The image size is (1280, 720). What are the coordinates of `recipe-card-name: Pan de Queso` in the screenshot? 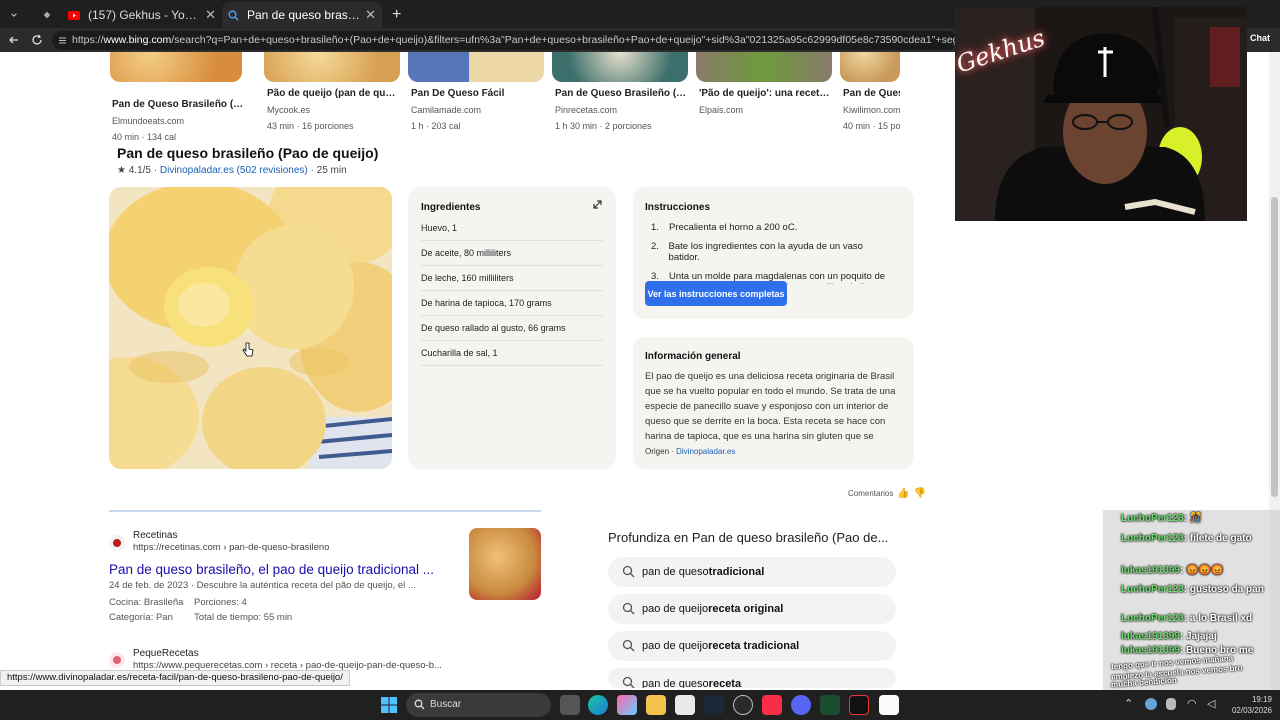 It's located at (871, 93).